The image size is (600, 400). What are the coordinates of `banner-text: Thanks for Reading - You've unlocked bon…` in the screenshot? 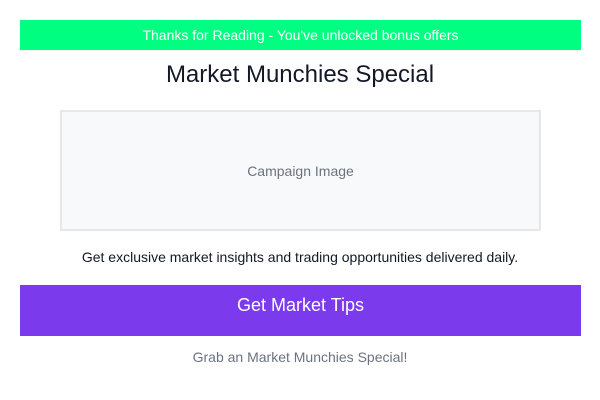 It's located at (300, 35).